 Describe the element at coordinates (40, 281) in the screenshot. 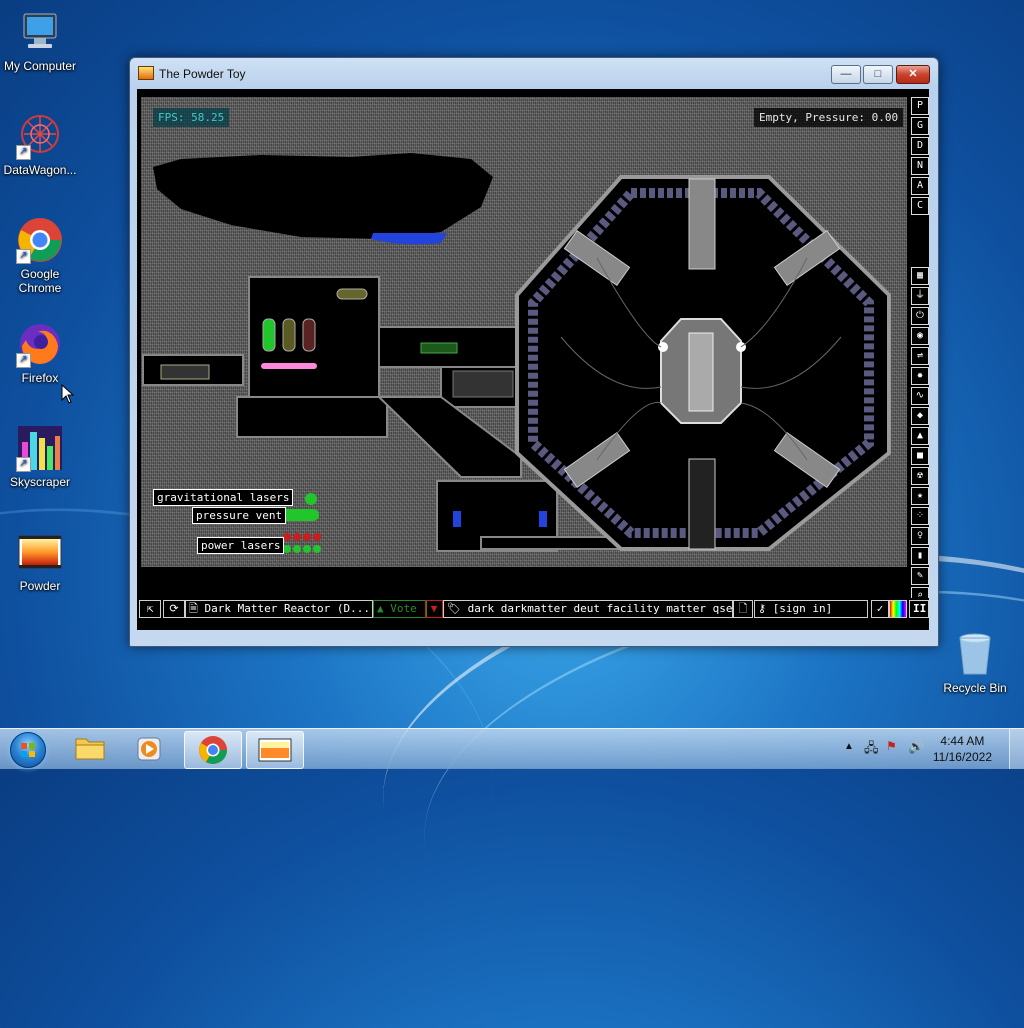

I see `desktop-icon-label: Google Chrome` at that location.